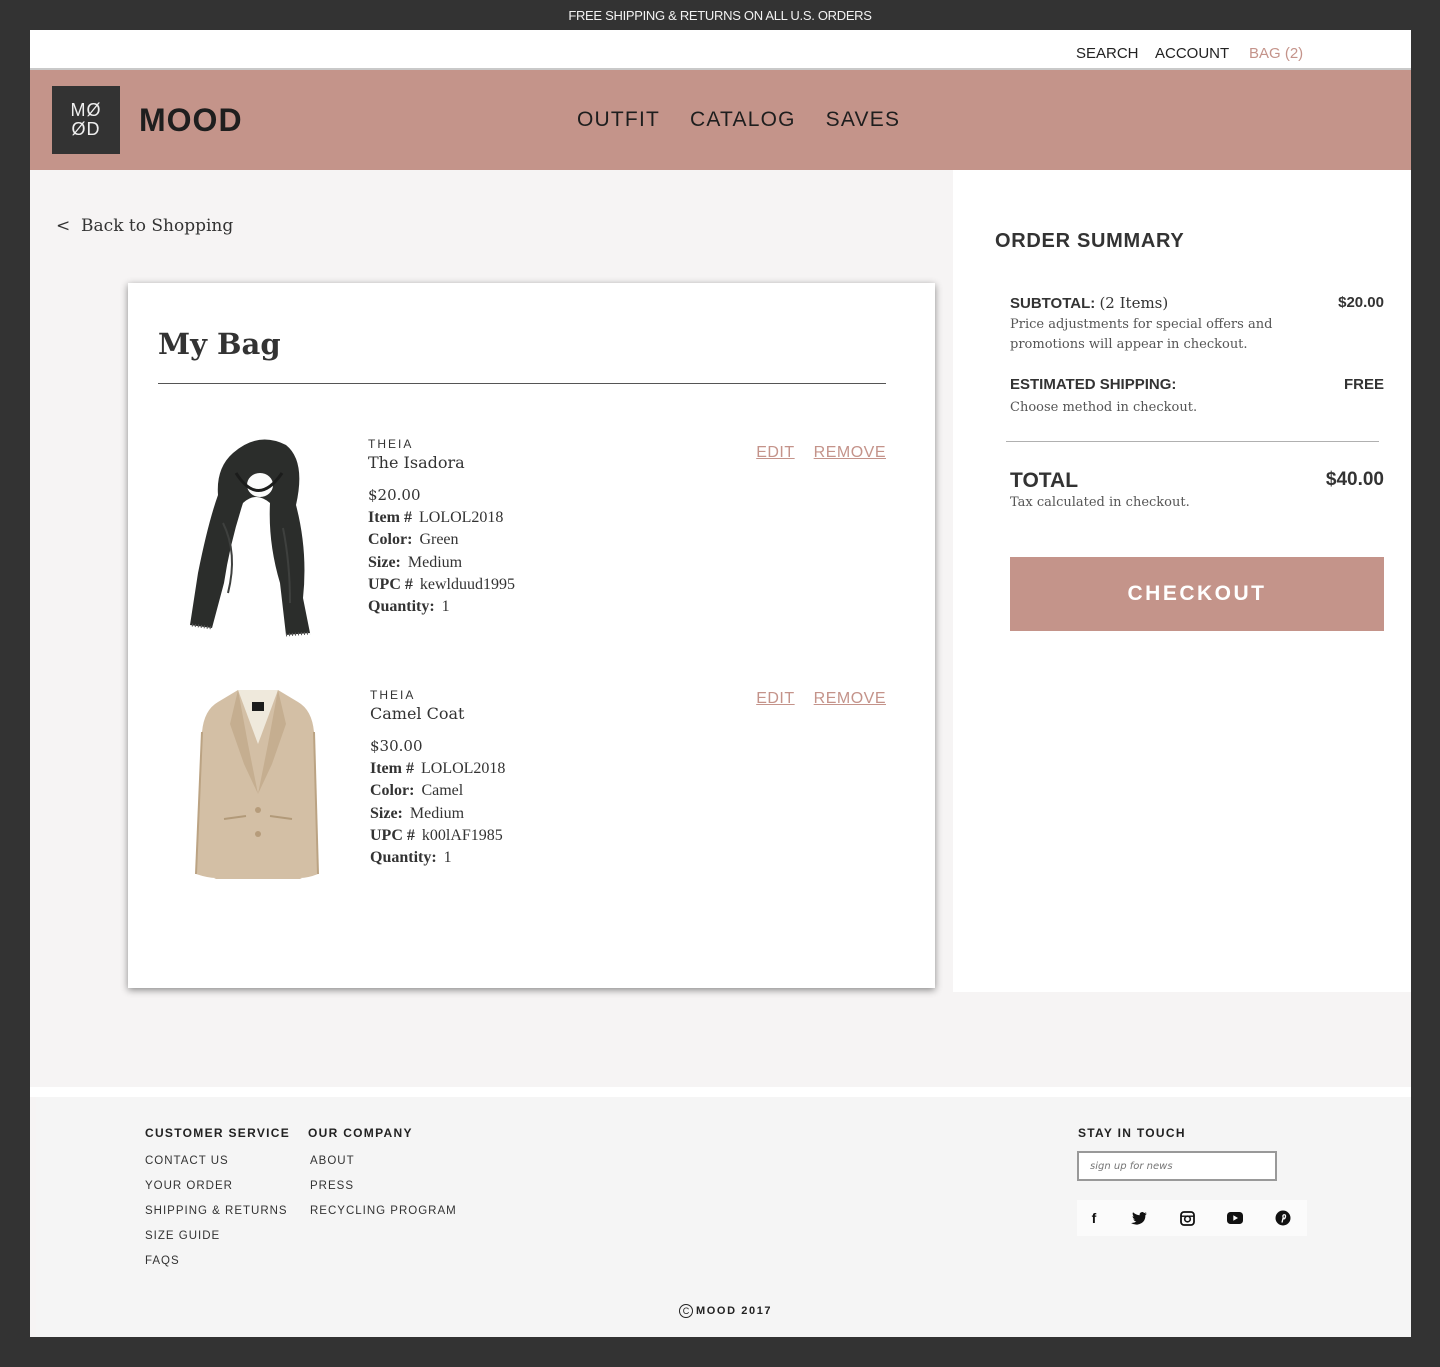 The width and height of the screenshot is (1440, 1367). Describe the element at coordinates (1100, 502) in the screenshot. I see `total-note: Tax calculated in checkout.` at that location.